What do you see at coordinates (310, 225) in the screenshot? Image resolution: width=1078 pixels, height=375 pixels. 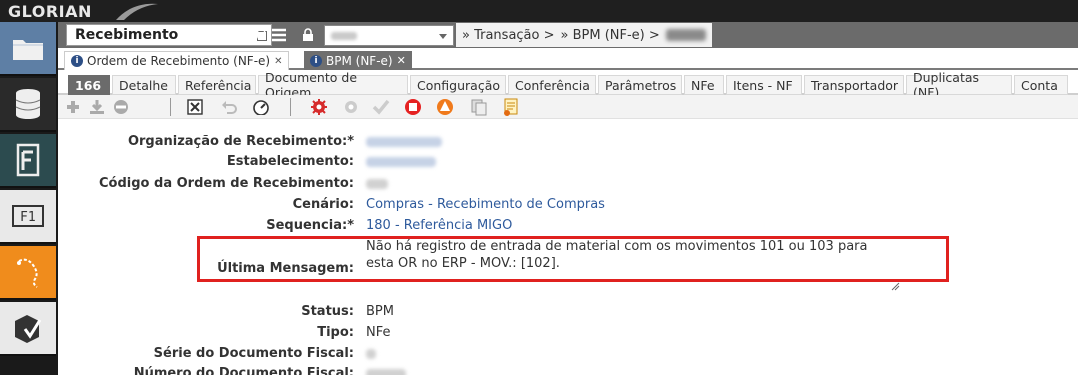 I see `sequencia-label: Sequencia:*` at bounding box center [310, 225].